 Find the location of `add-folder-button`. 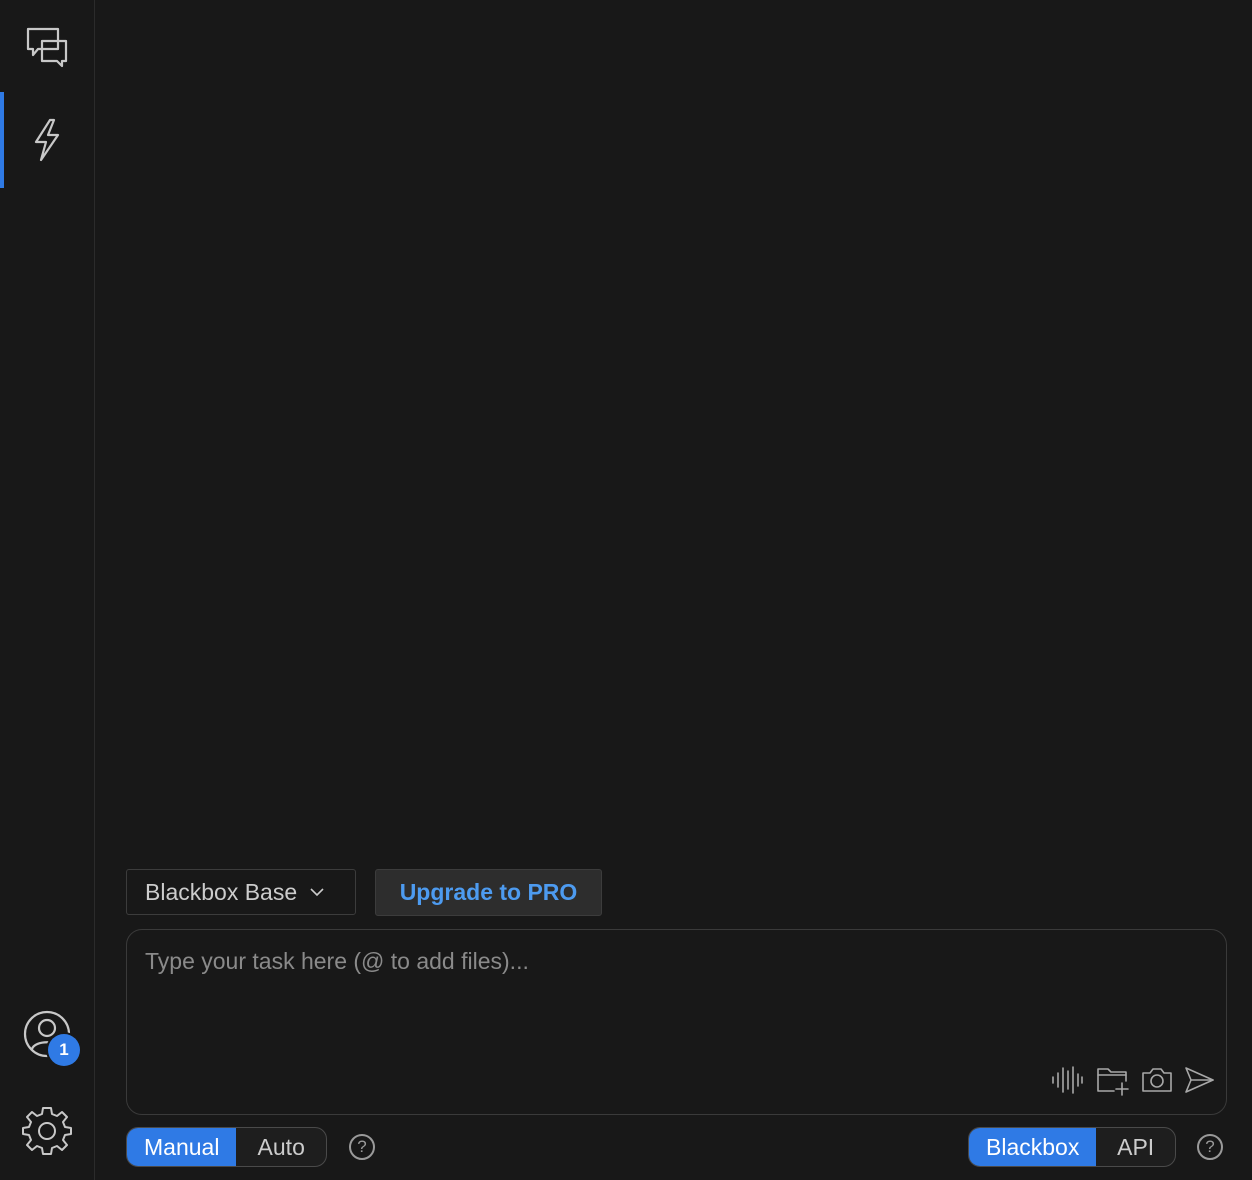

add-folder-button is located at coordinates (1113, 1080).